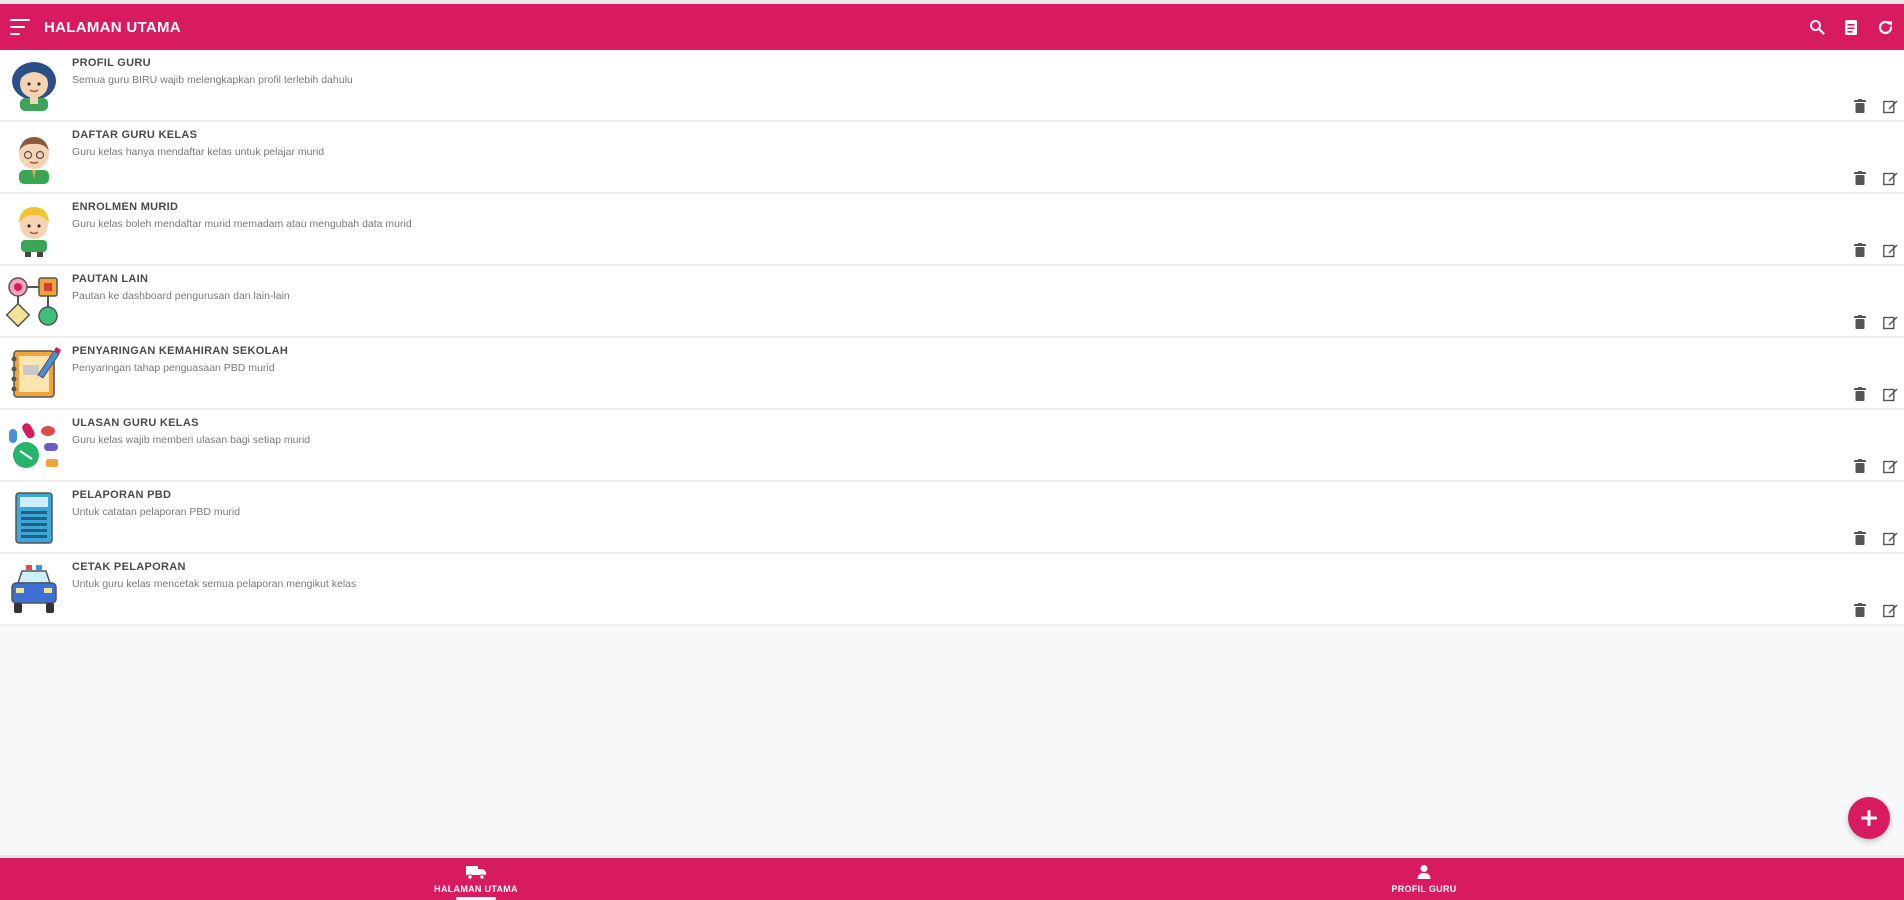 This screenshot has height=900, width=1904. Describe the element at coordinates (135, 135) in the screenshot. I see `item-title: DAFTAR GURU KELAS` at that location.